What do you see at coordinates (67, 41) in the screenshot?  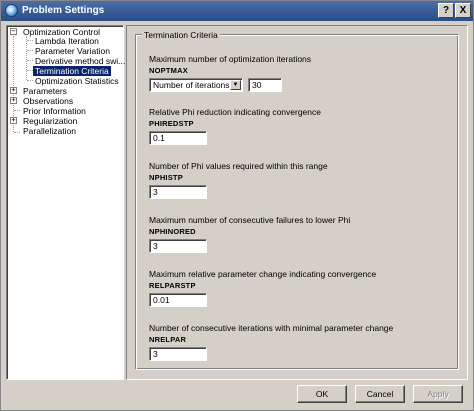 I see `tree-item-label: Lambda Iteration` at bounding box center [67, 41].